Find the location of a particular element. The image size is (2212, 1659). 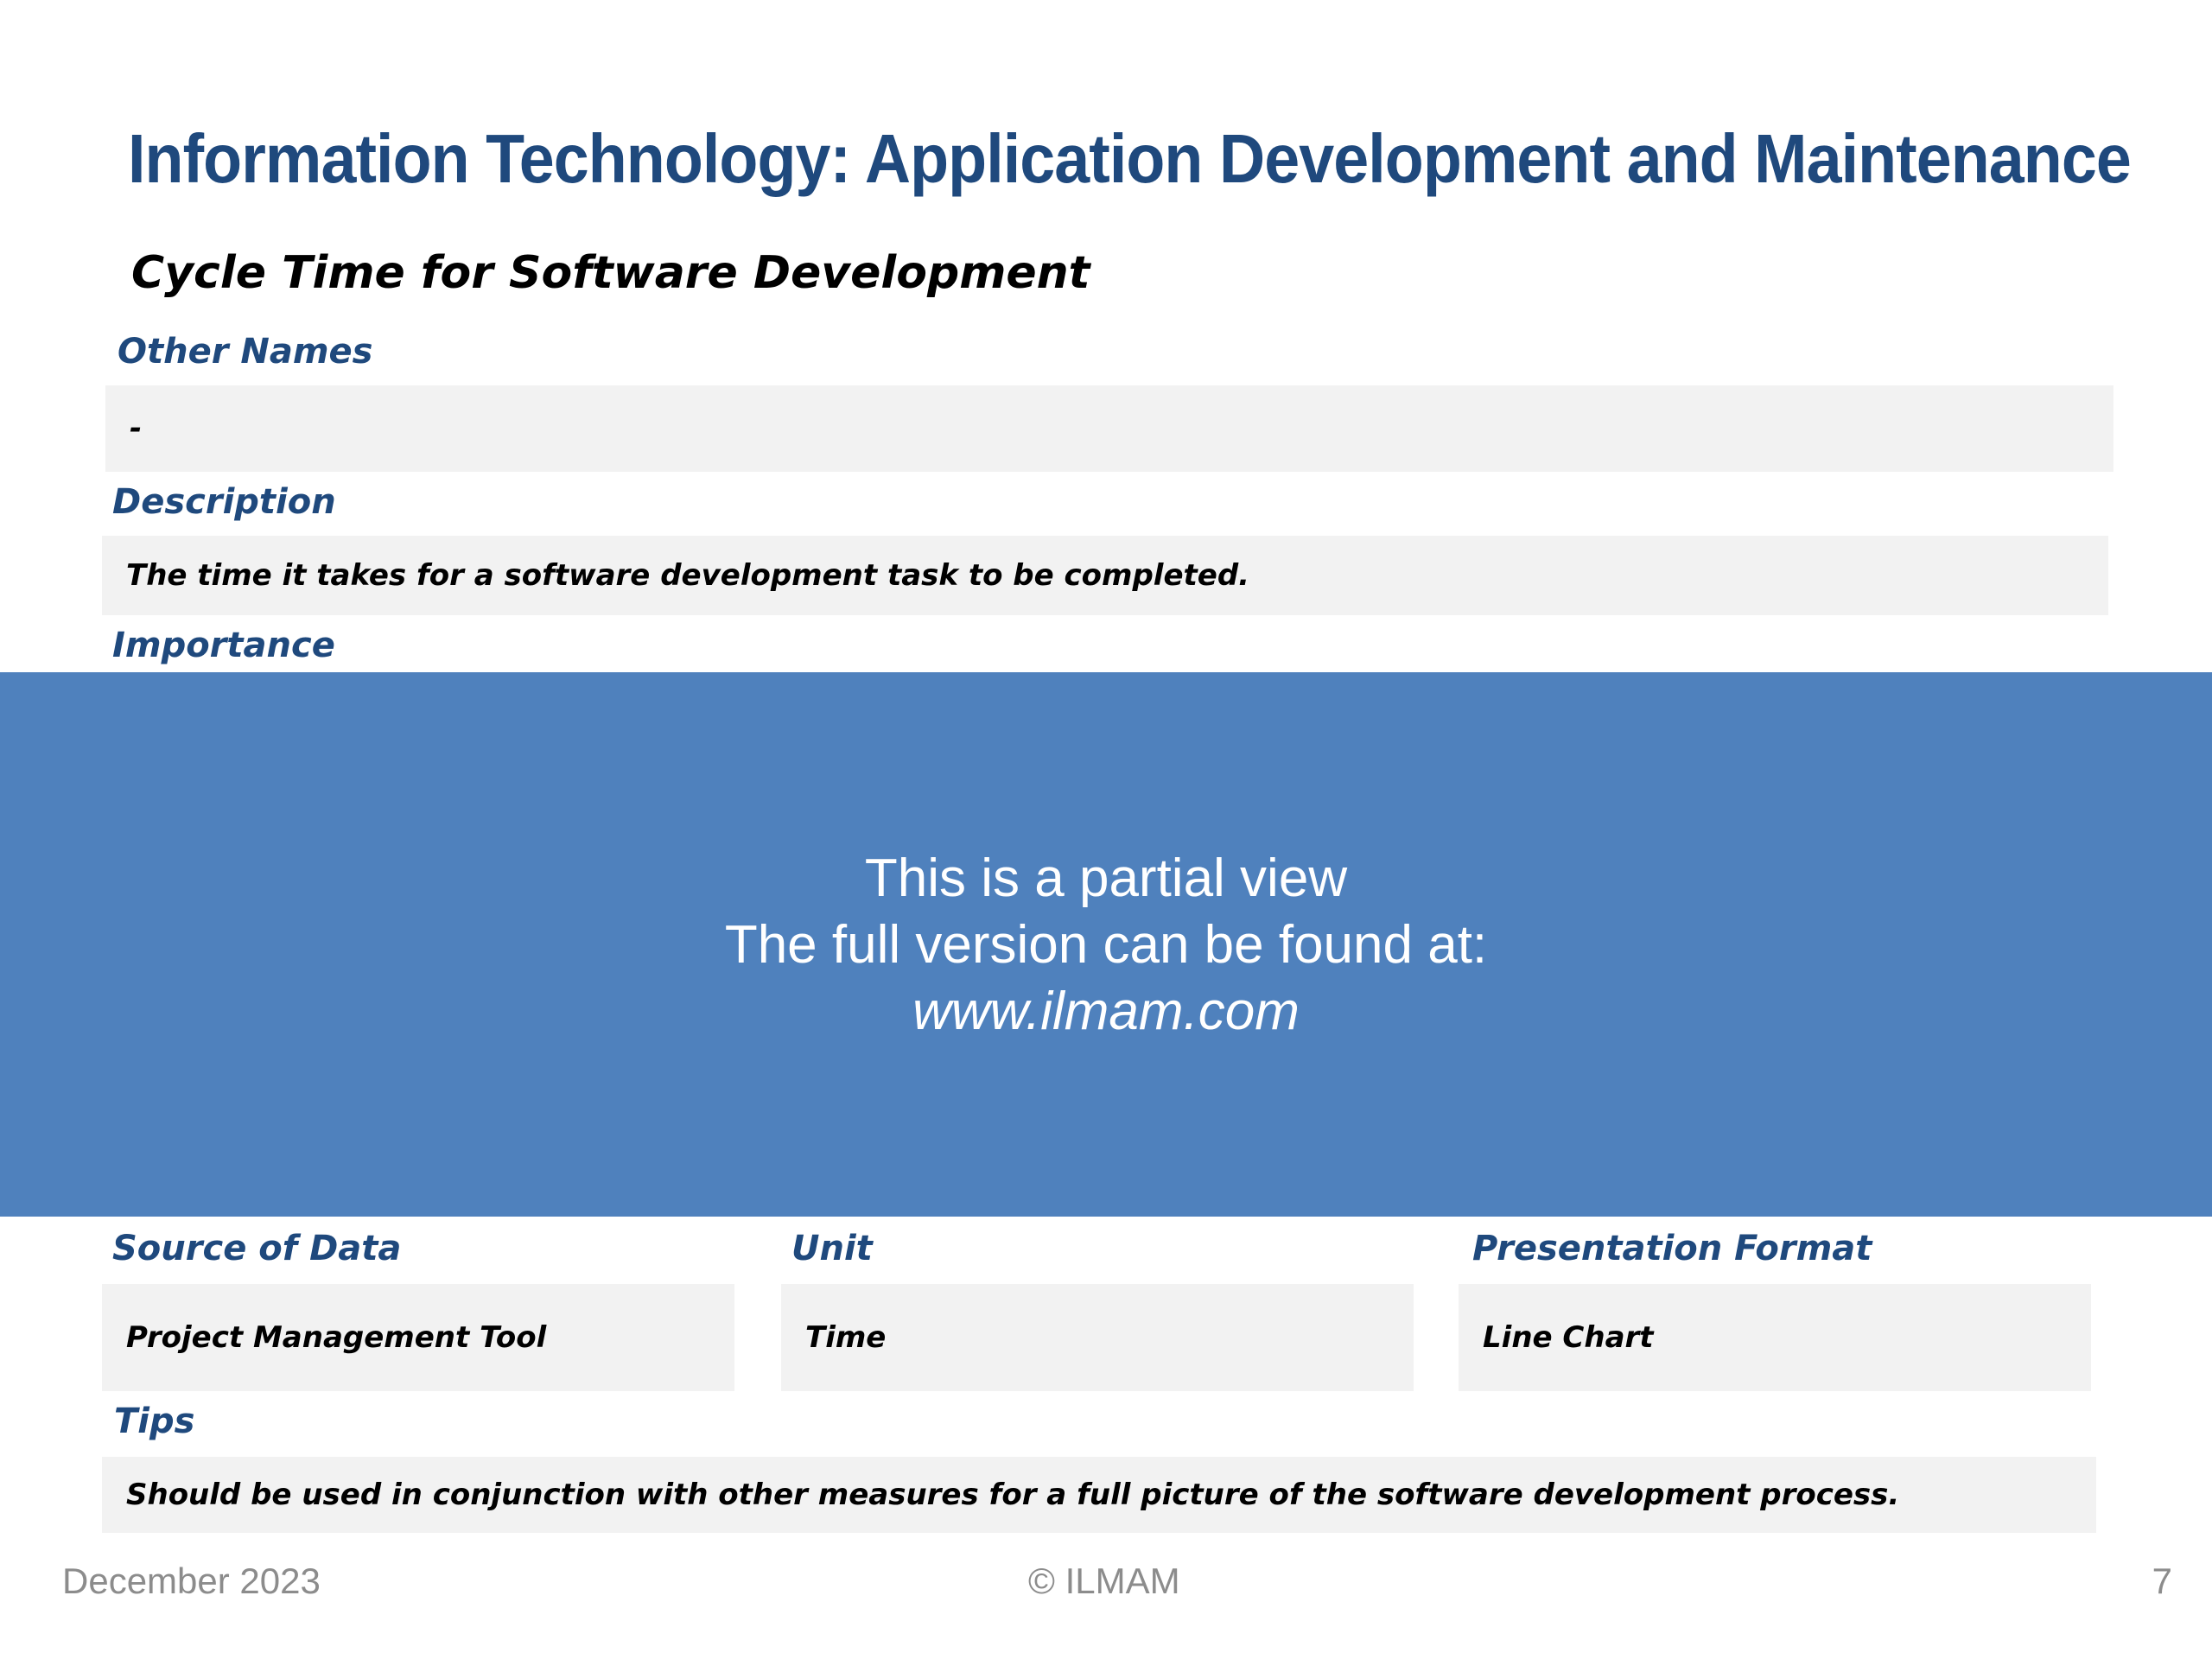

unit-box: Time is located at coordinates (1097, 1337).